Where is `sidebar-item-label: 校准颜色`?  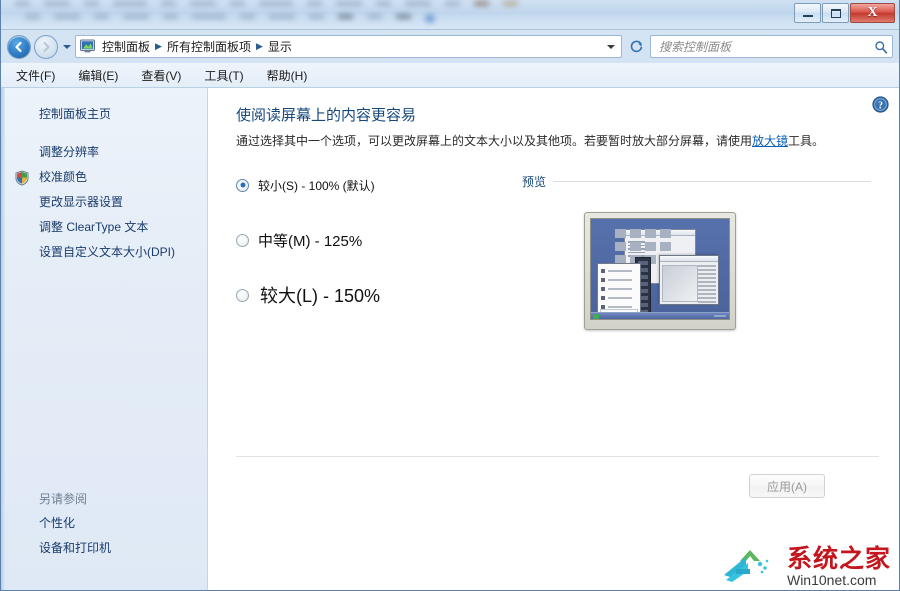
sidebar-item-label: 校准颜色 is located at coordinates (63, 177).